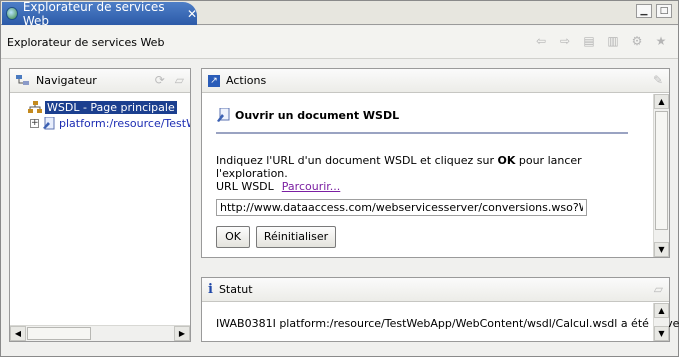 This screenshot has height=357, width=679. What do you see at coordinates (565, 41) in the screenshot?
I see `forward-arrow-icon: ⇨` at bounding box center [565, 41].